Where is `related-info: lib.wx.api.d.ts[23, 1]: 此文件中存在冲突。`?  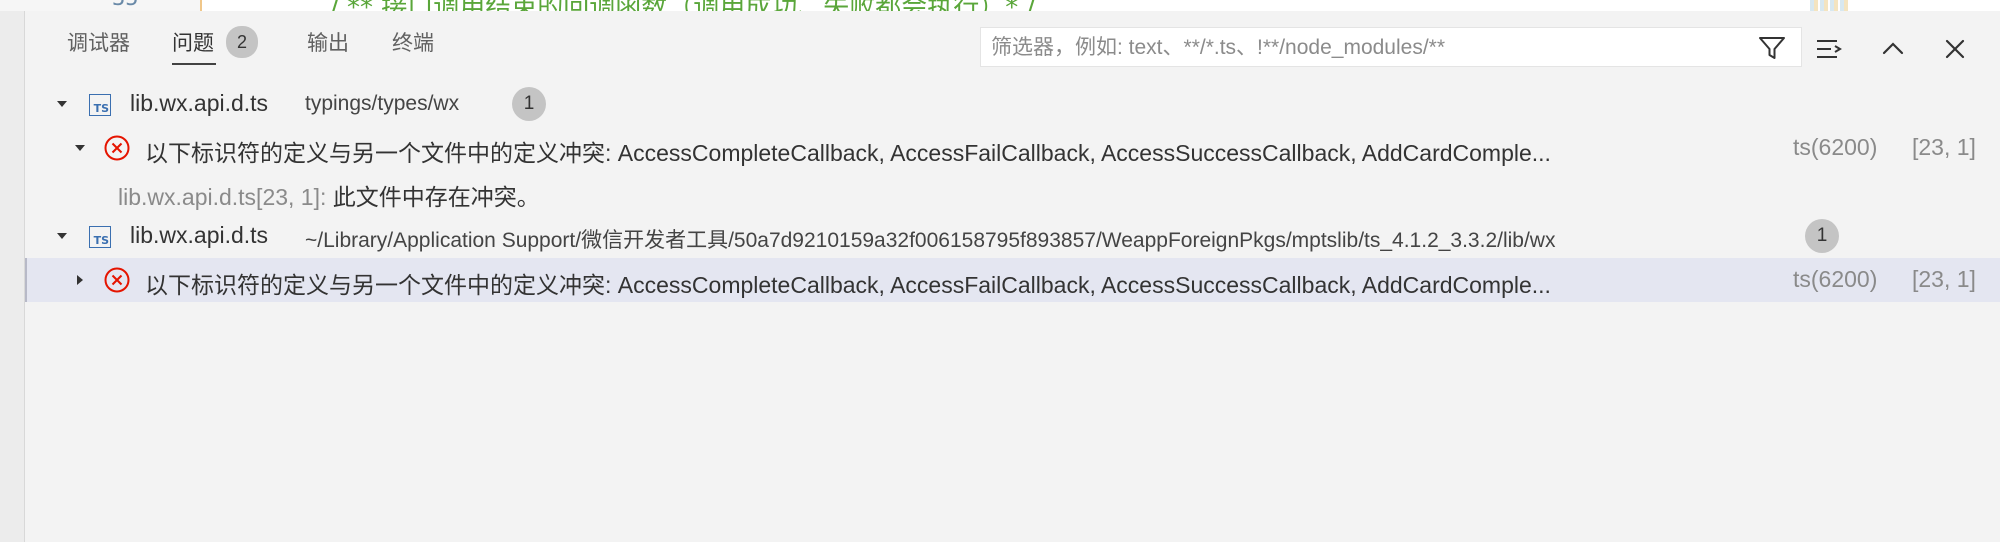
related-info: lib.wx.api.d.ts[23, 1]: 此文件中存在冲突。 is located at coordinates (329, 195).